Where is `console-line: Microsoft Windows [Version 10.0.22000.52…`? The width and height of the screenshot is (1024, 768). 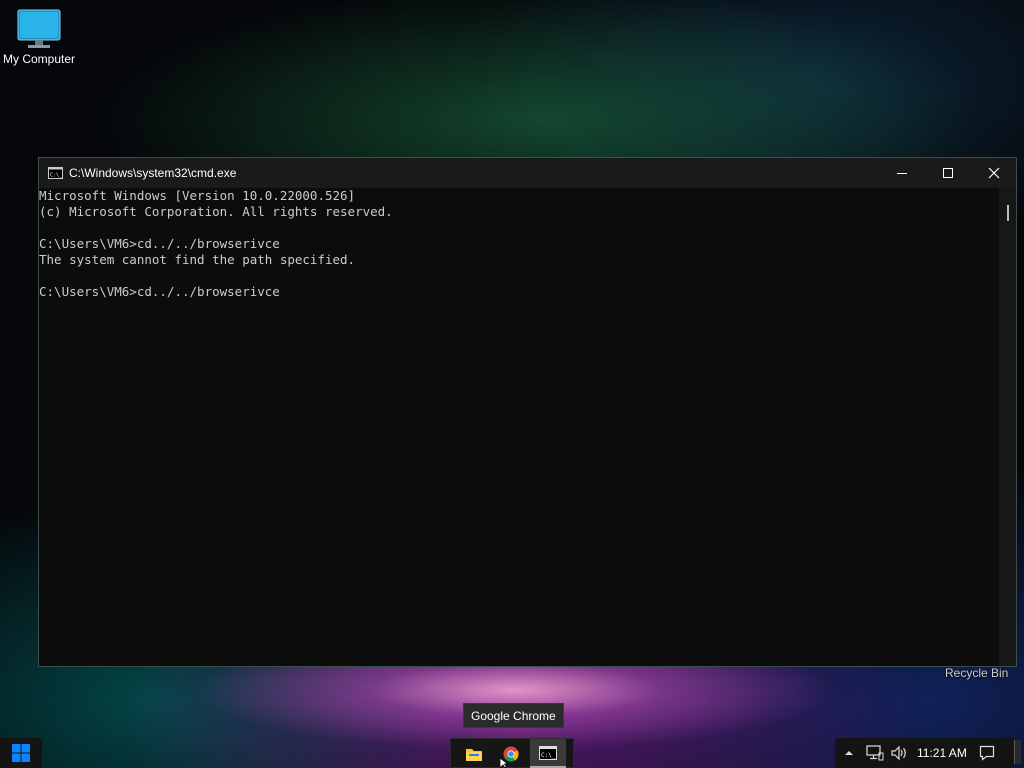
console-line: Microsoft Windows [Version 10.0.22000.52… is located at coordinates (197, 195).